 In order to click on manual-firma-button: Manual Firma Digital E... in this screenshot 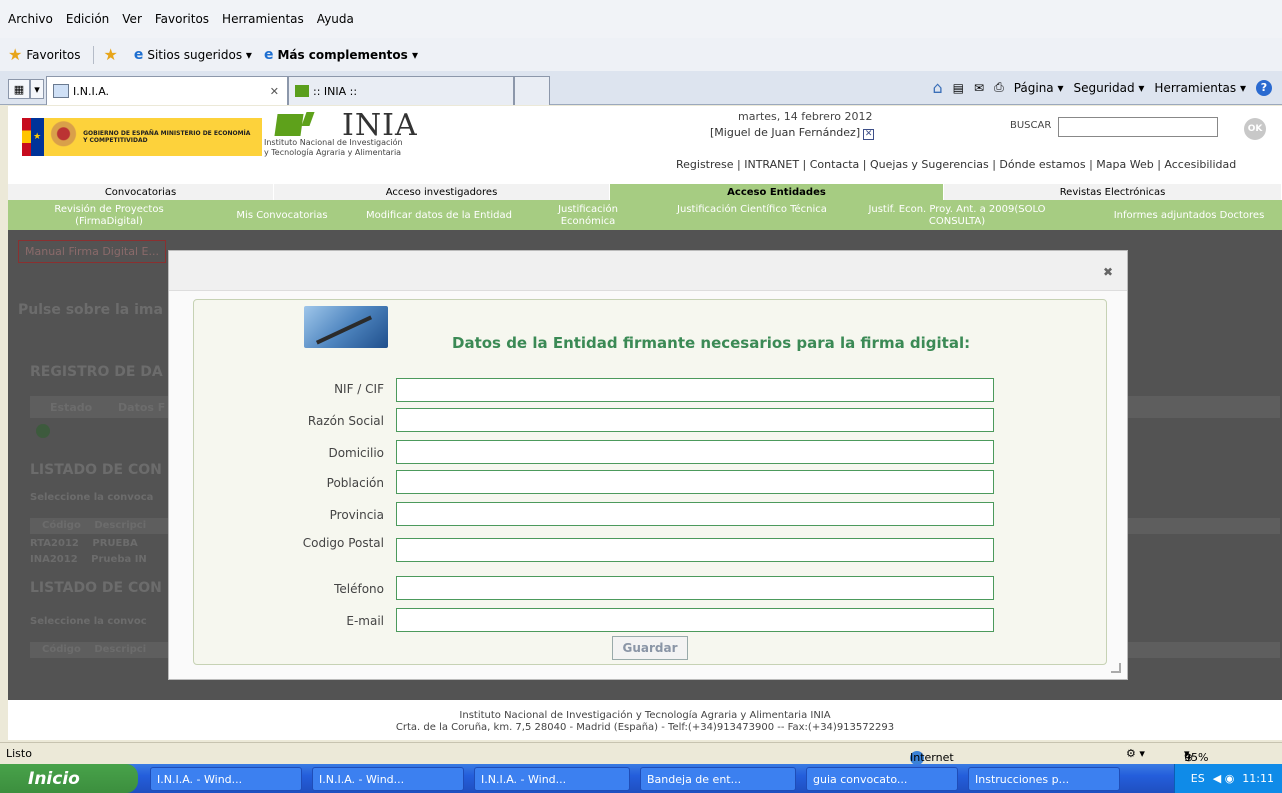, I will do `click(92, 251)`.